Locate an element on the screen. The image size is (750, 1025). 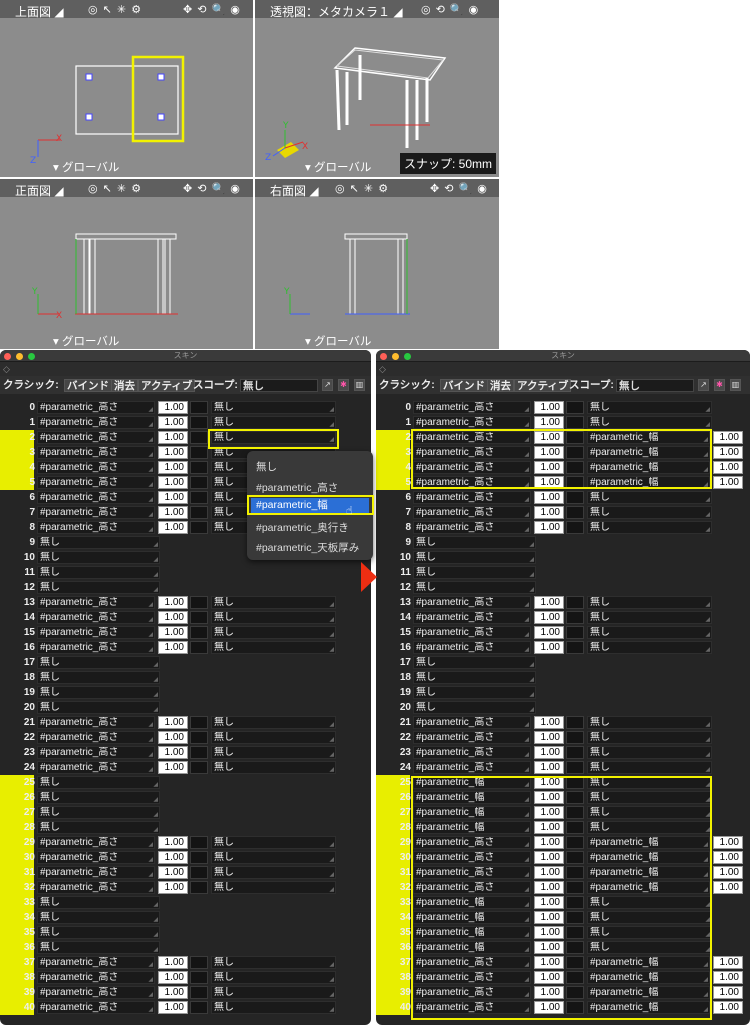
dropdown-item: #parametric_高さ is located at coordinates (297, 487).